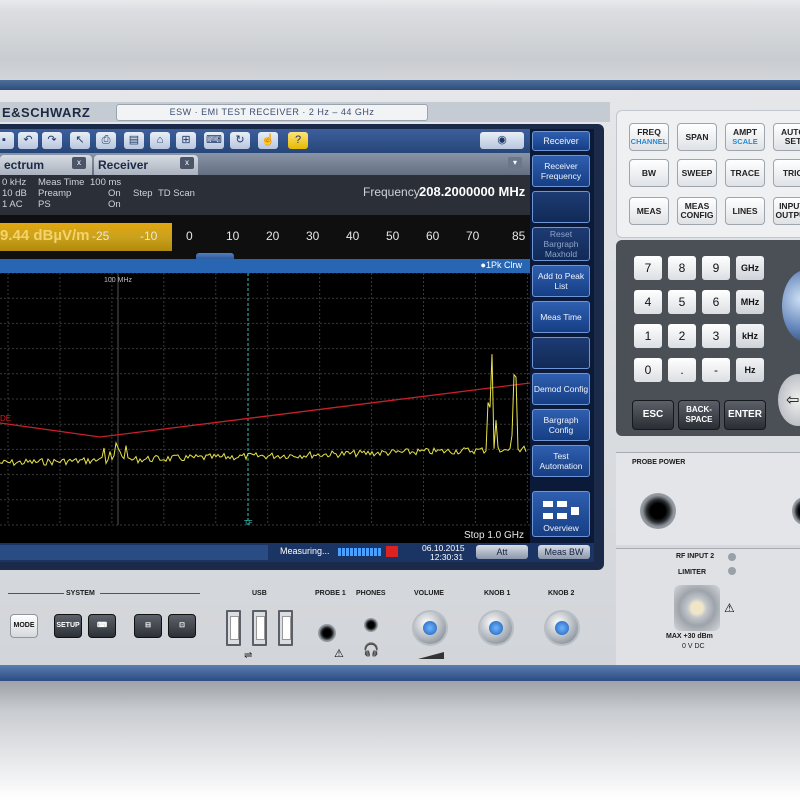  I want to click on key-decimal: ., so click(682, 370).